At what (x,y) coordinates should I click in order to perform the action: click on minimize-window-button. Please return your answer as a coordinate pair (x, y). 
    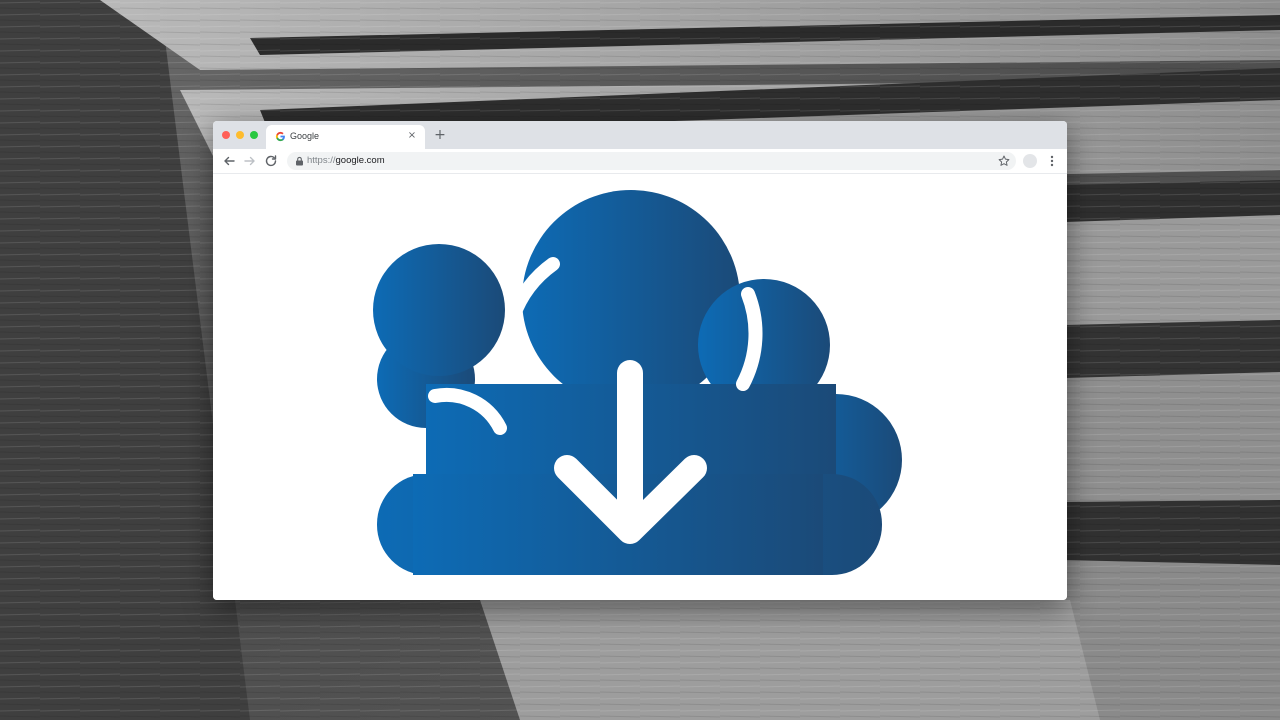
    Looking at the image, I should click on (240, 135).